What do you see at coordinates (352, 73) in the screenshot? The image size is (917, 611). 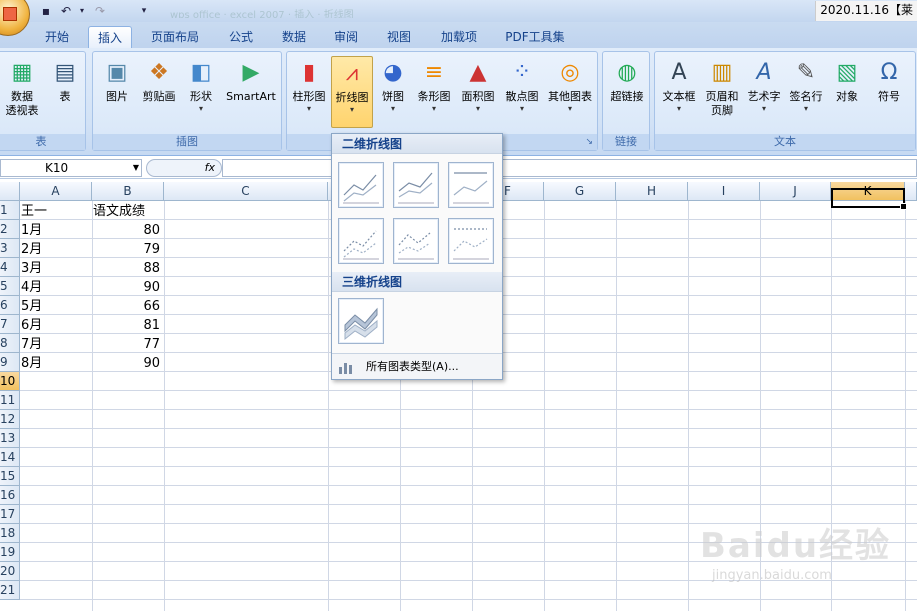 I see `line-chart-icon: ⩘` at bounding box center [352, 73].